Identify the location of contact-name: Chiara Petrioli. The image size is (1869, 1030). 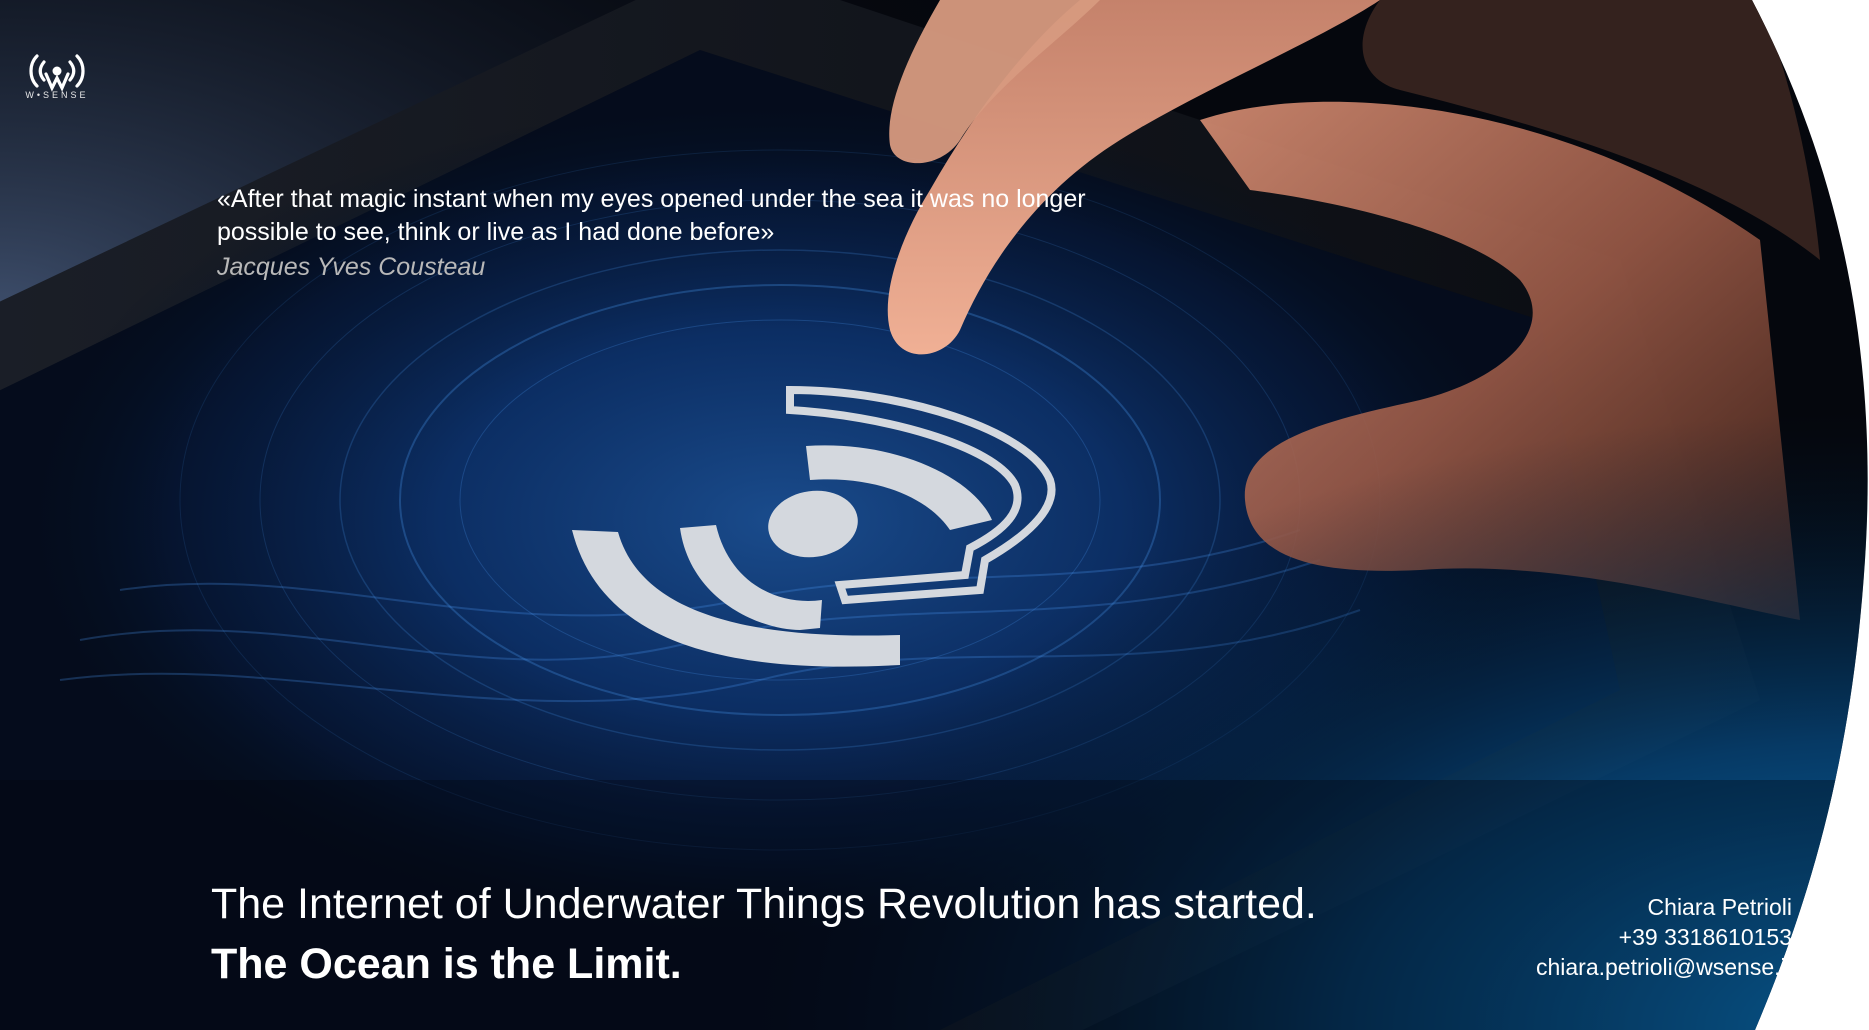
(1719, 907).